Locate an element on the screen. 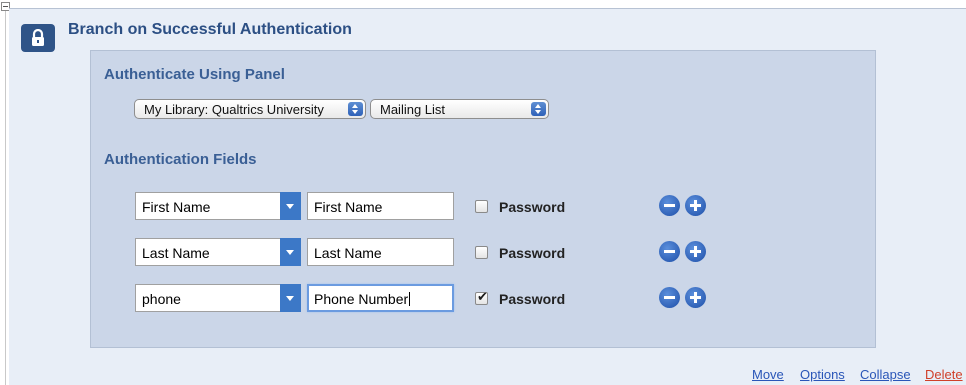  field-label-input: Last Name is located at coordinates (380, 252).